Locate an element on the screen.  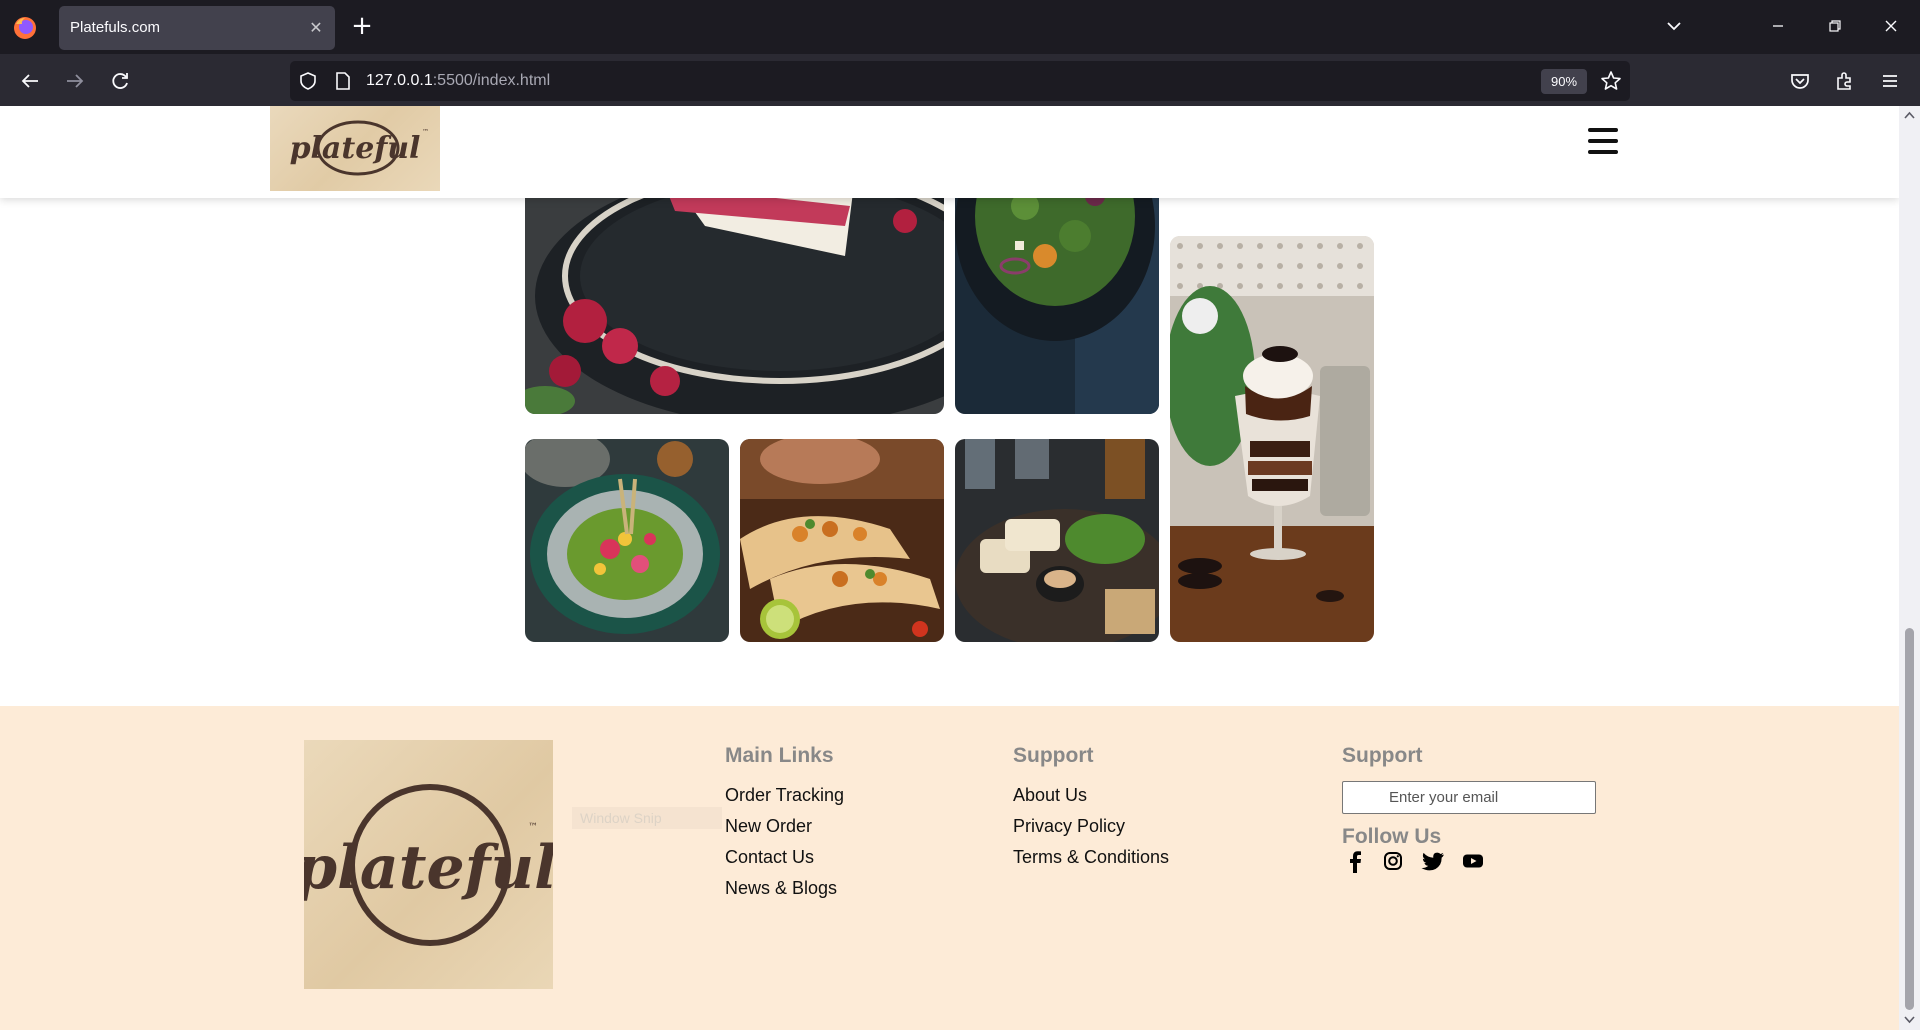
gallery-item-floral-plate is located at coordinates (627, 540).